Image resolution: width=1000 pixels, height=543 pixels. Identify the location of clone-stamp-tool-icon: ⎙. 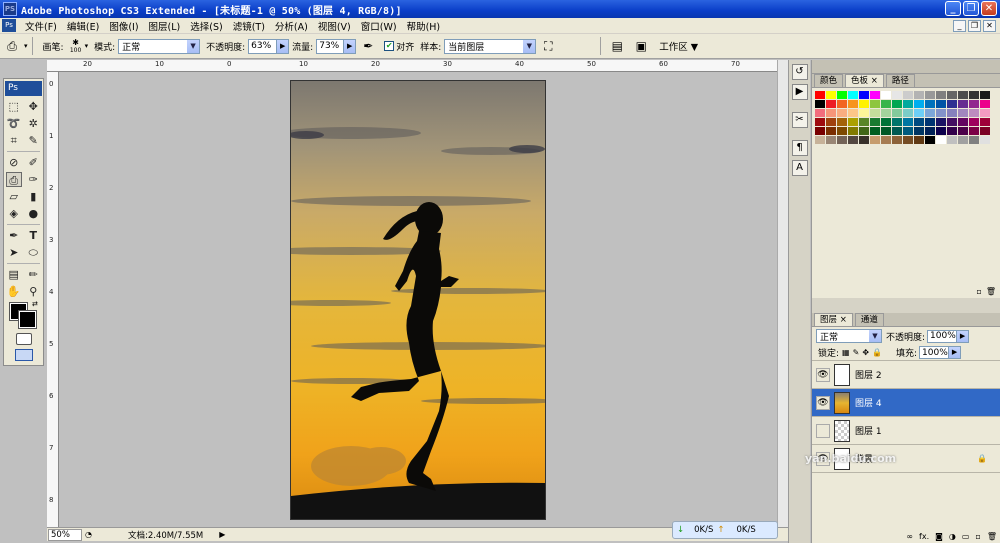
(13, 179).